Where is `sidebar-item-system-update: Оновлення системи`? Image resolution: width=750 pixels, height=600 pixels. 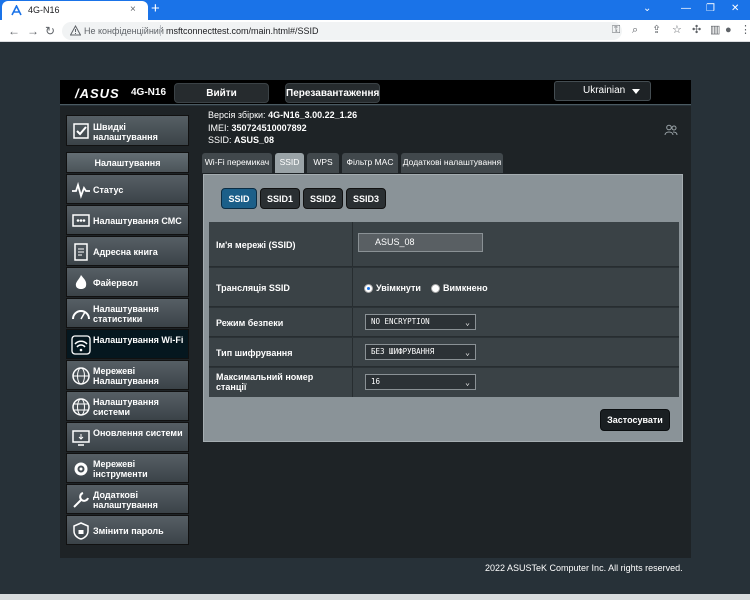 sidebar-item-system-update: Оновлення системи is located at coordinates (127, 437).